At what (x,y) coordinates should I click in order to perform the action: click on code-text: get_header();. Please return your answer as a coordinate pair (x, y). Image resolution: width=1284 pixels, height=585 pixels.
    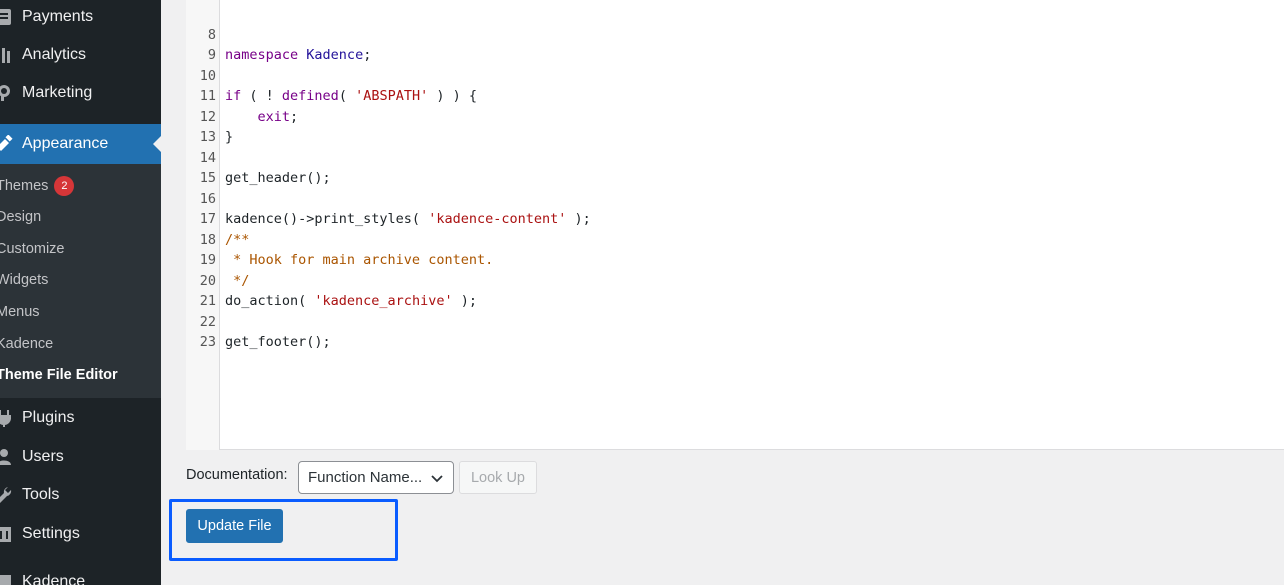
    Looking at the image, I should click on (278, 178).